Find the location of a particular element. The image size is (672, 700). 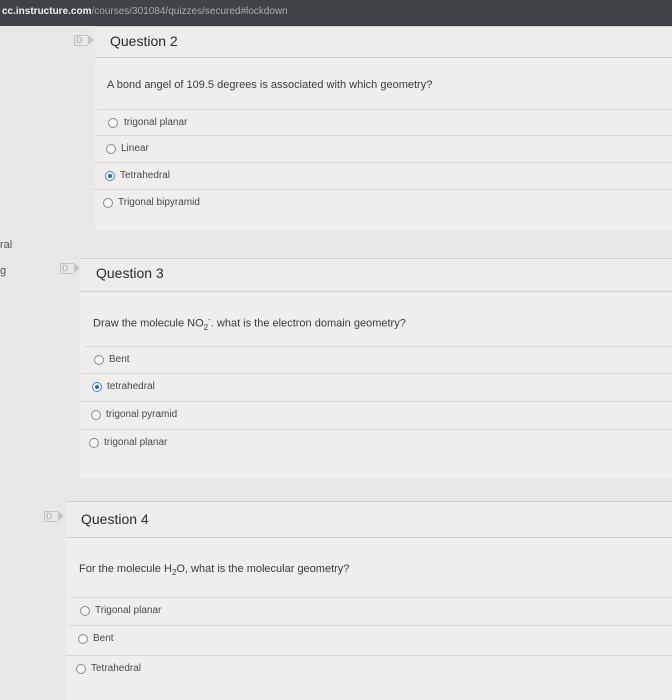

answer-option: Linear is located at coordinates (384, 148).